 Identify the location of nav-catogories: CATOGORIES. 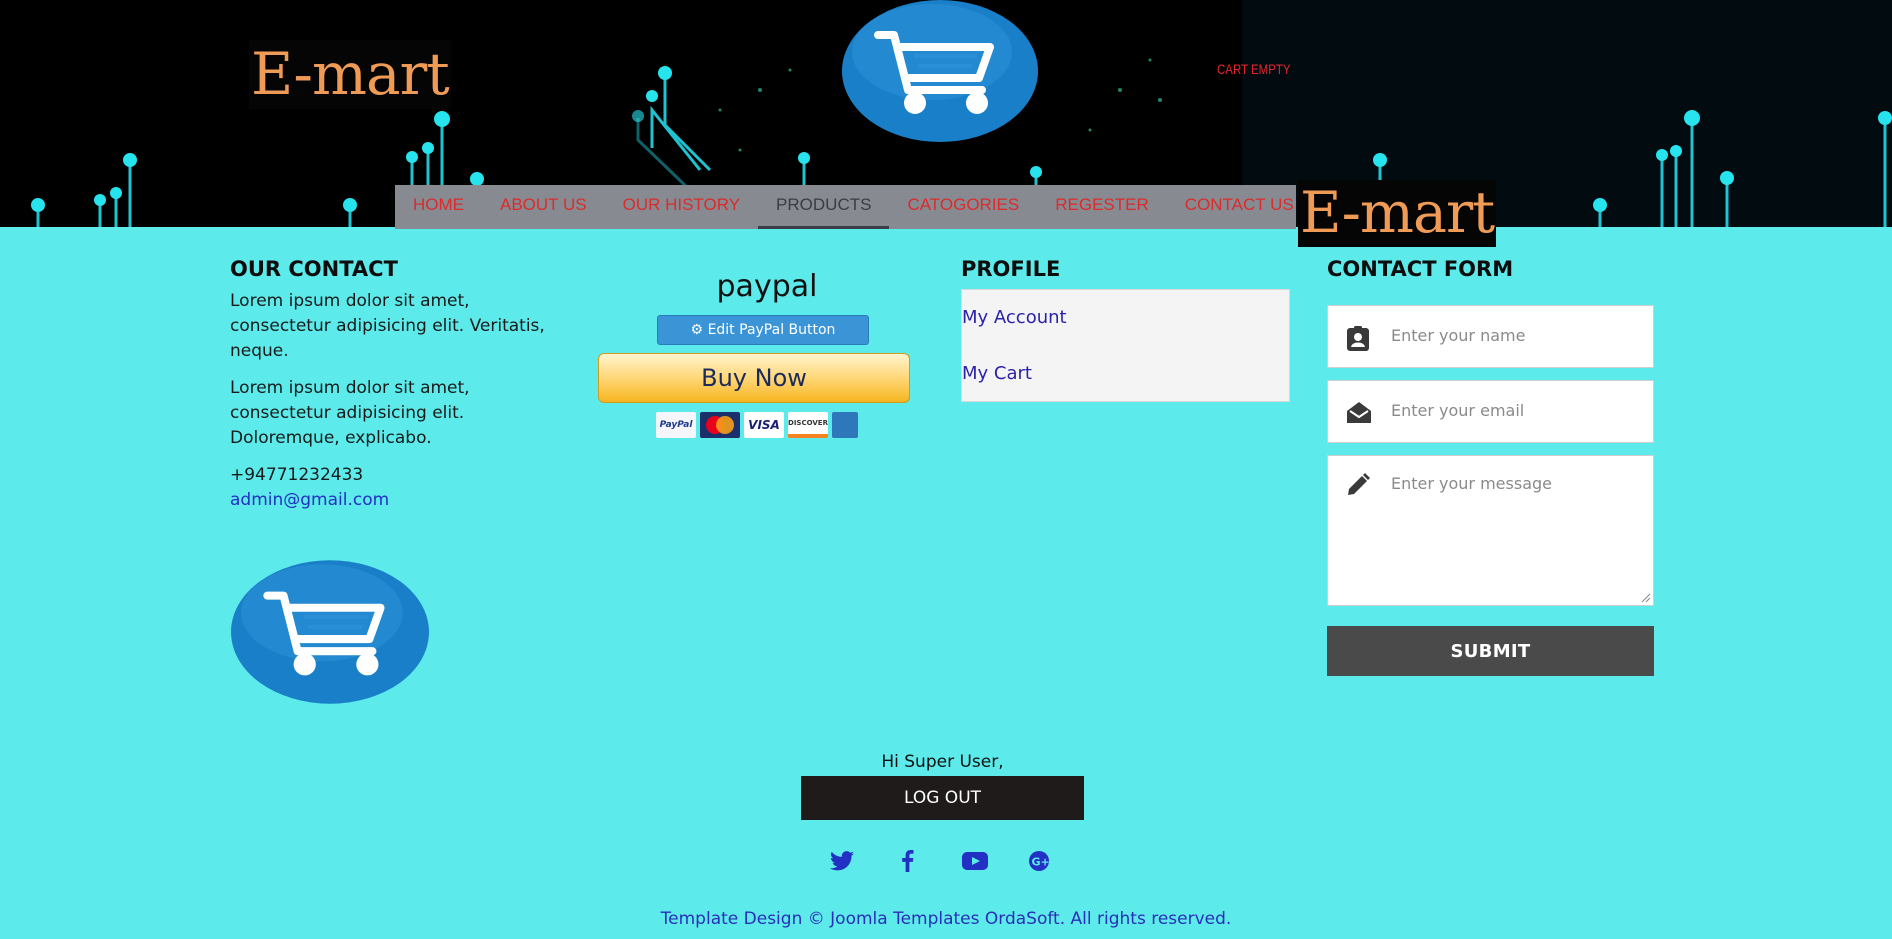
(963, 207).